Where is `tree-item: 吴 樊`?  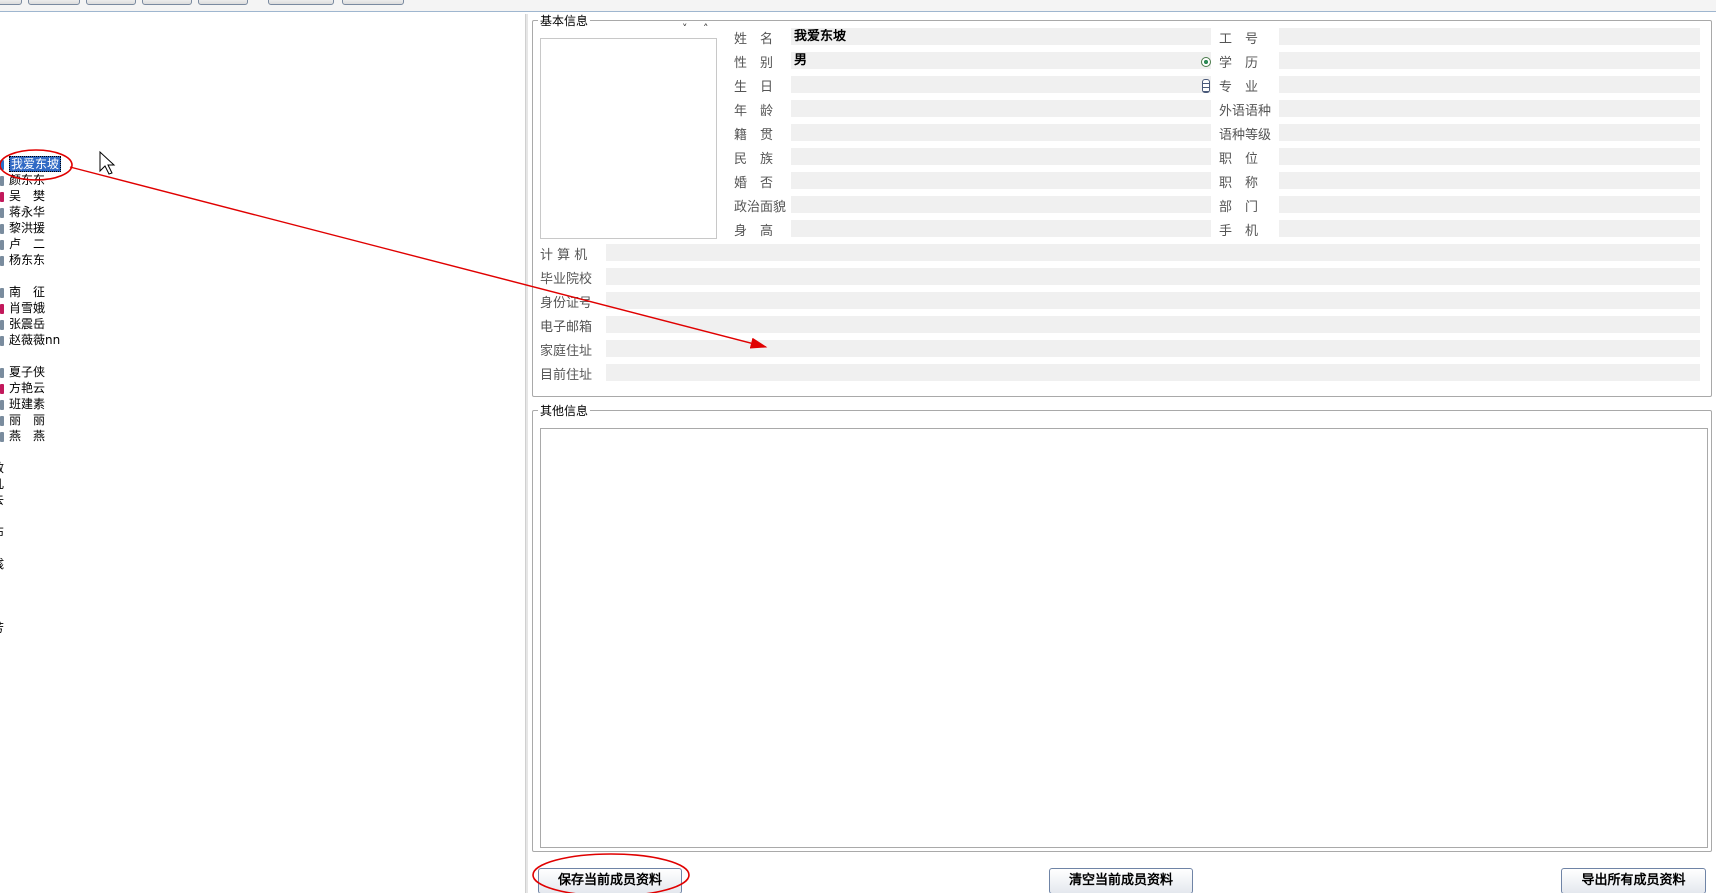
tree-item: 吴 樊 is located at coordinates (22, 196).